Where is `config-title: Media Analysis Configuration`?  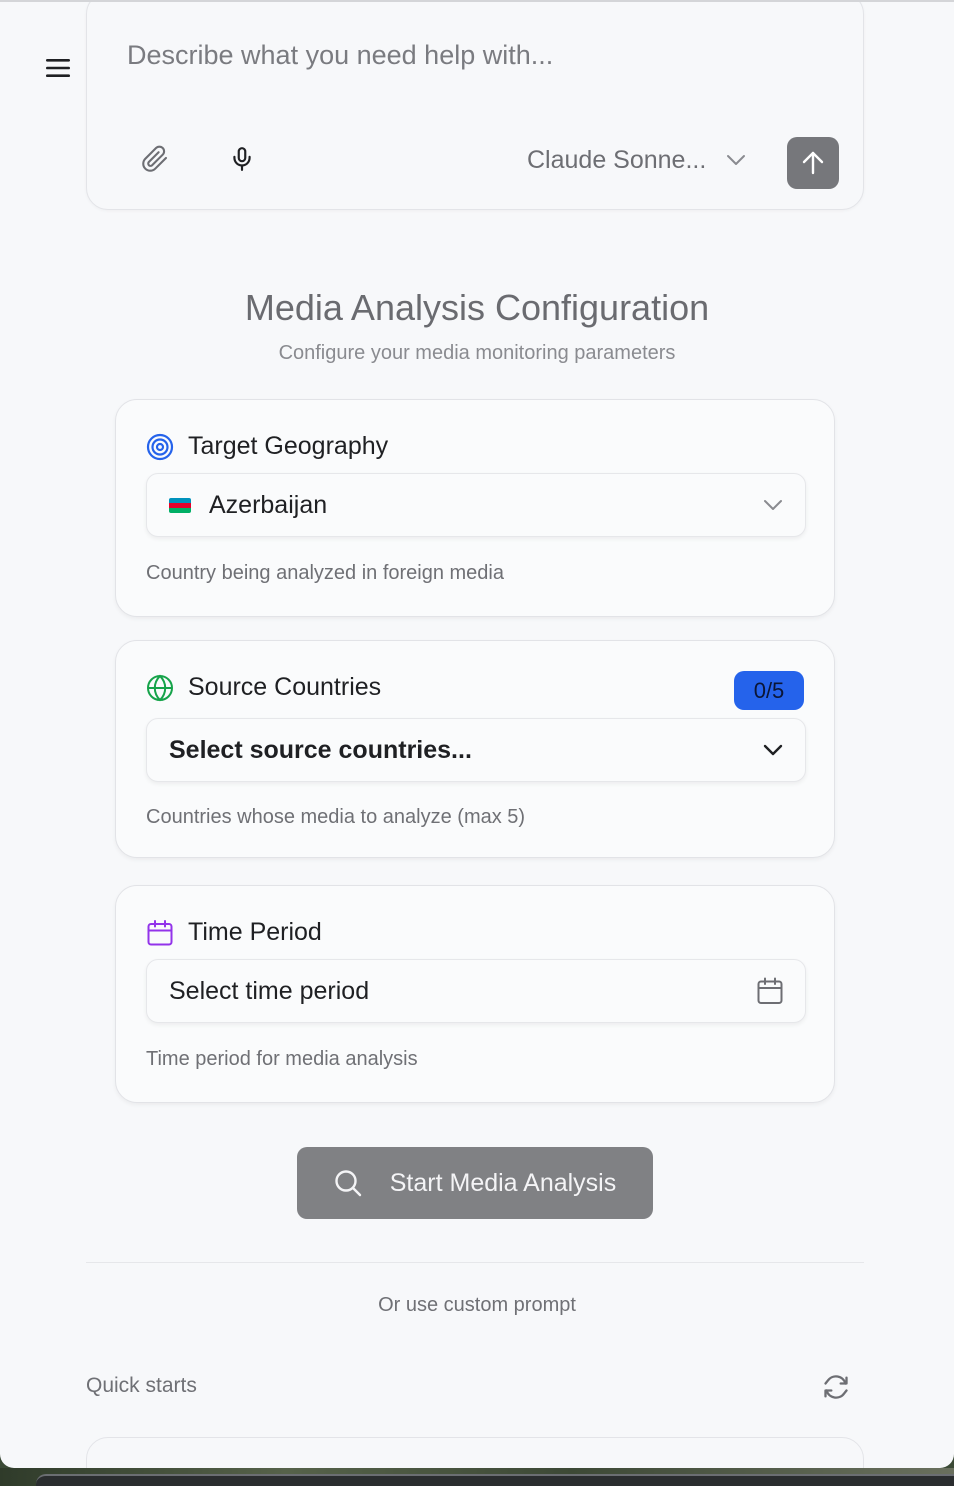
config-title: Media Analysis Configuration is located at coordinates (477, 307).